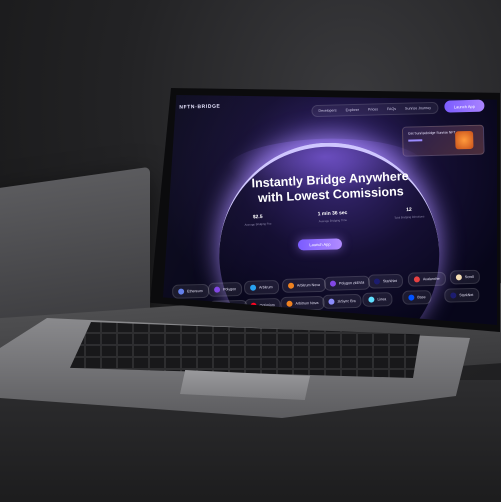  Describe the element at coordinates (195, 291) in the screenshot. I see `chain-name: Ethereum` at that location.